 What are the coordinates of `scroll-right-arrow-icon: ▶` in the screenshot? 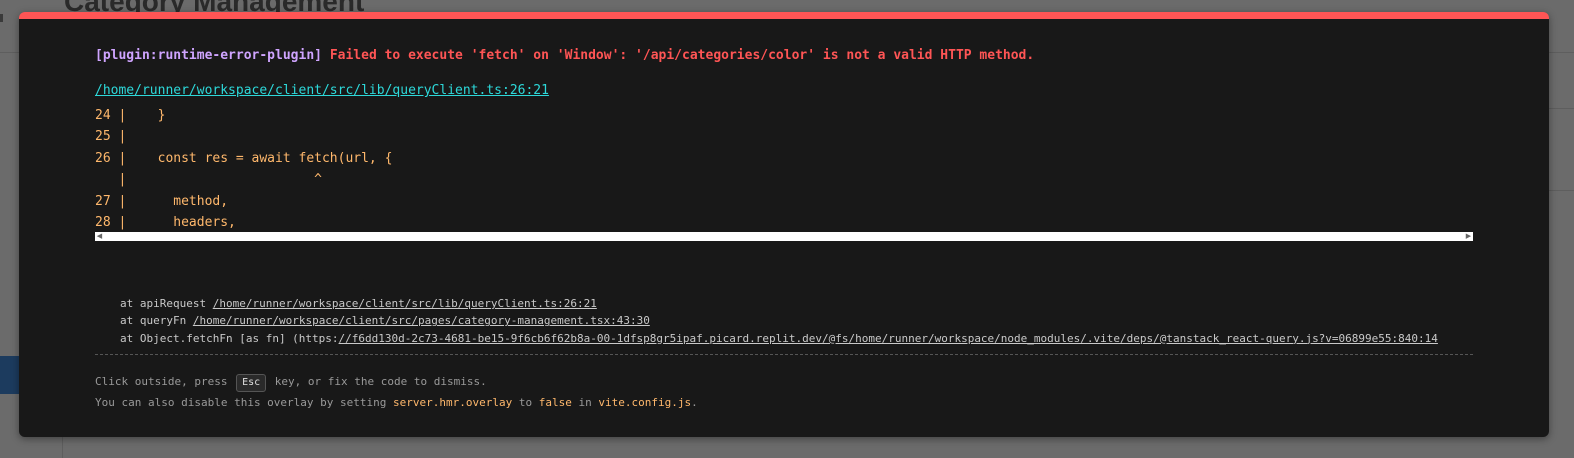 It's located at (1468, 236).